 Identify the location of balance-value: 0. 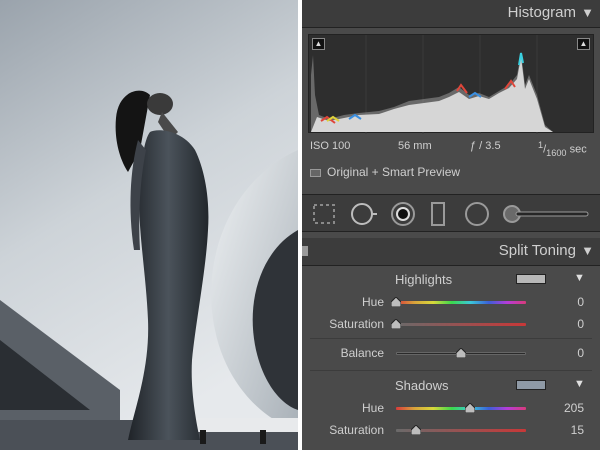
(580, 353).